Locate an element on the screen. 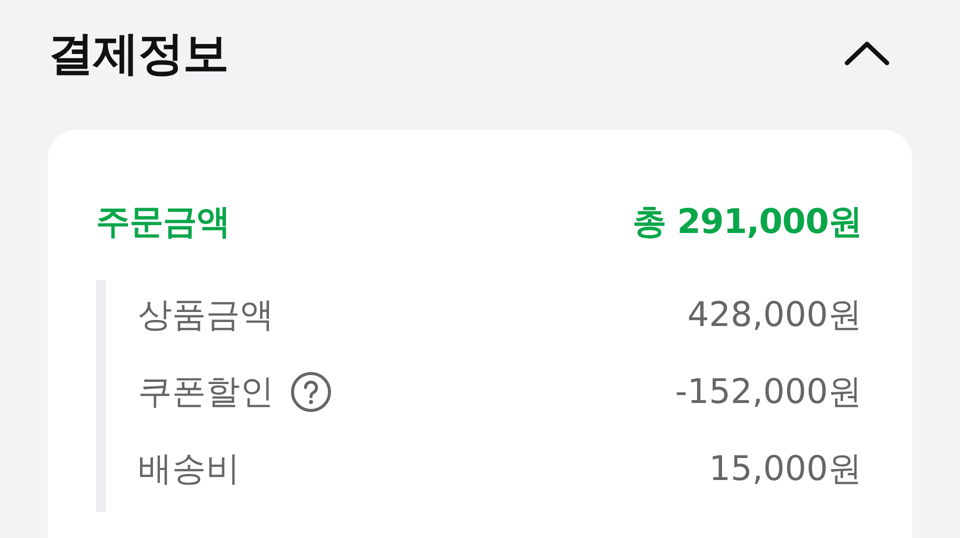 Image resolution: width=960 pixels, height=538 pixels. item-label: 쿠폰할인 is located at coordinates (206, 392).